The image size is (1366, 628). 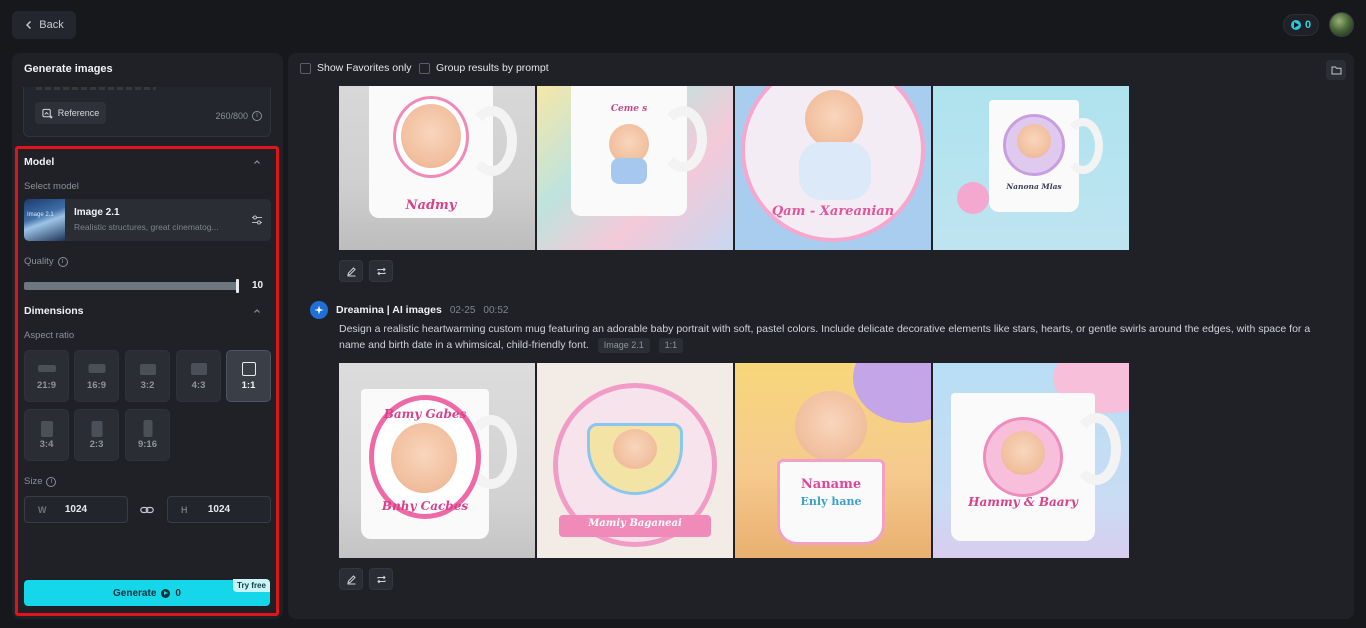 I want to click on generate-cost: 0, so click(x=178, y=593).